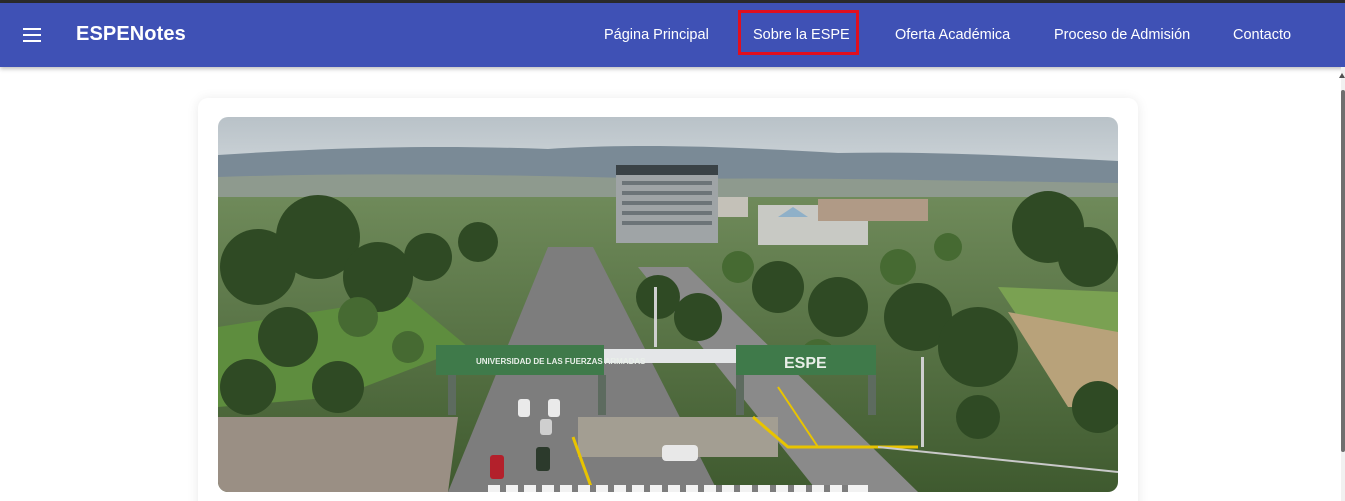 The height and width of the screenshot is (501, 1345). What do you see at coordinates (1262, 35) in the screenshot?
I see `nav-item-contacto: Contacto` at bounding box center [1262, 35].